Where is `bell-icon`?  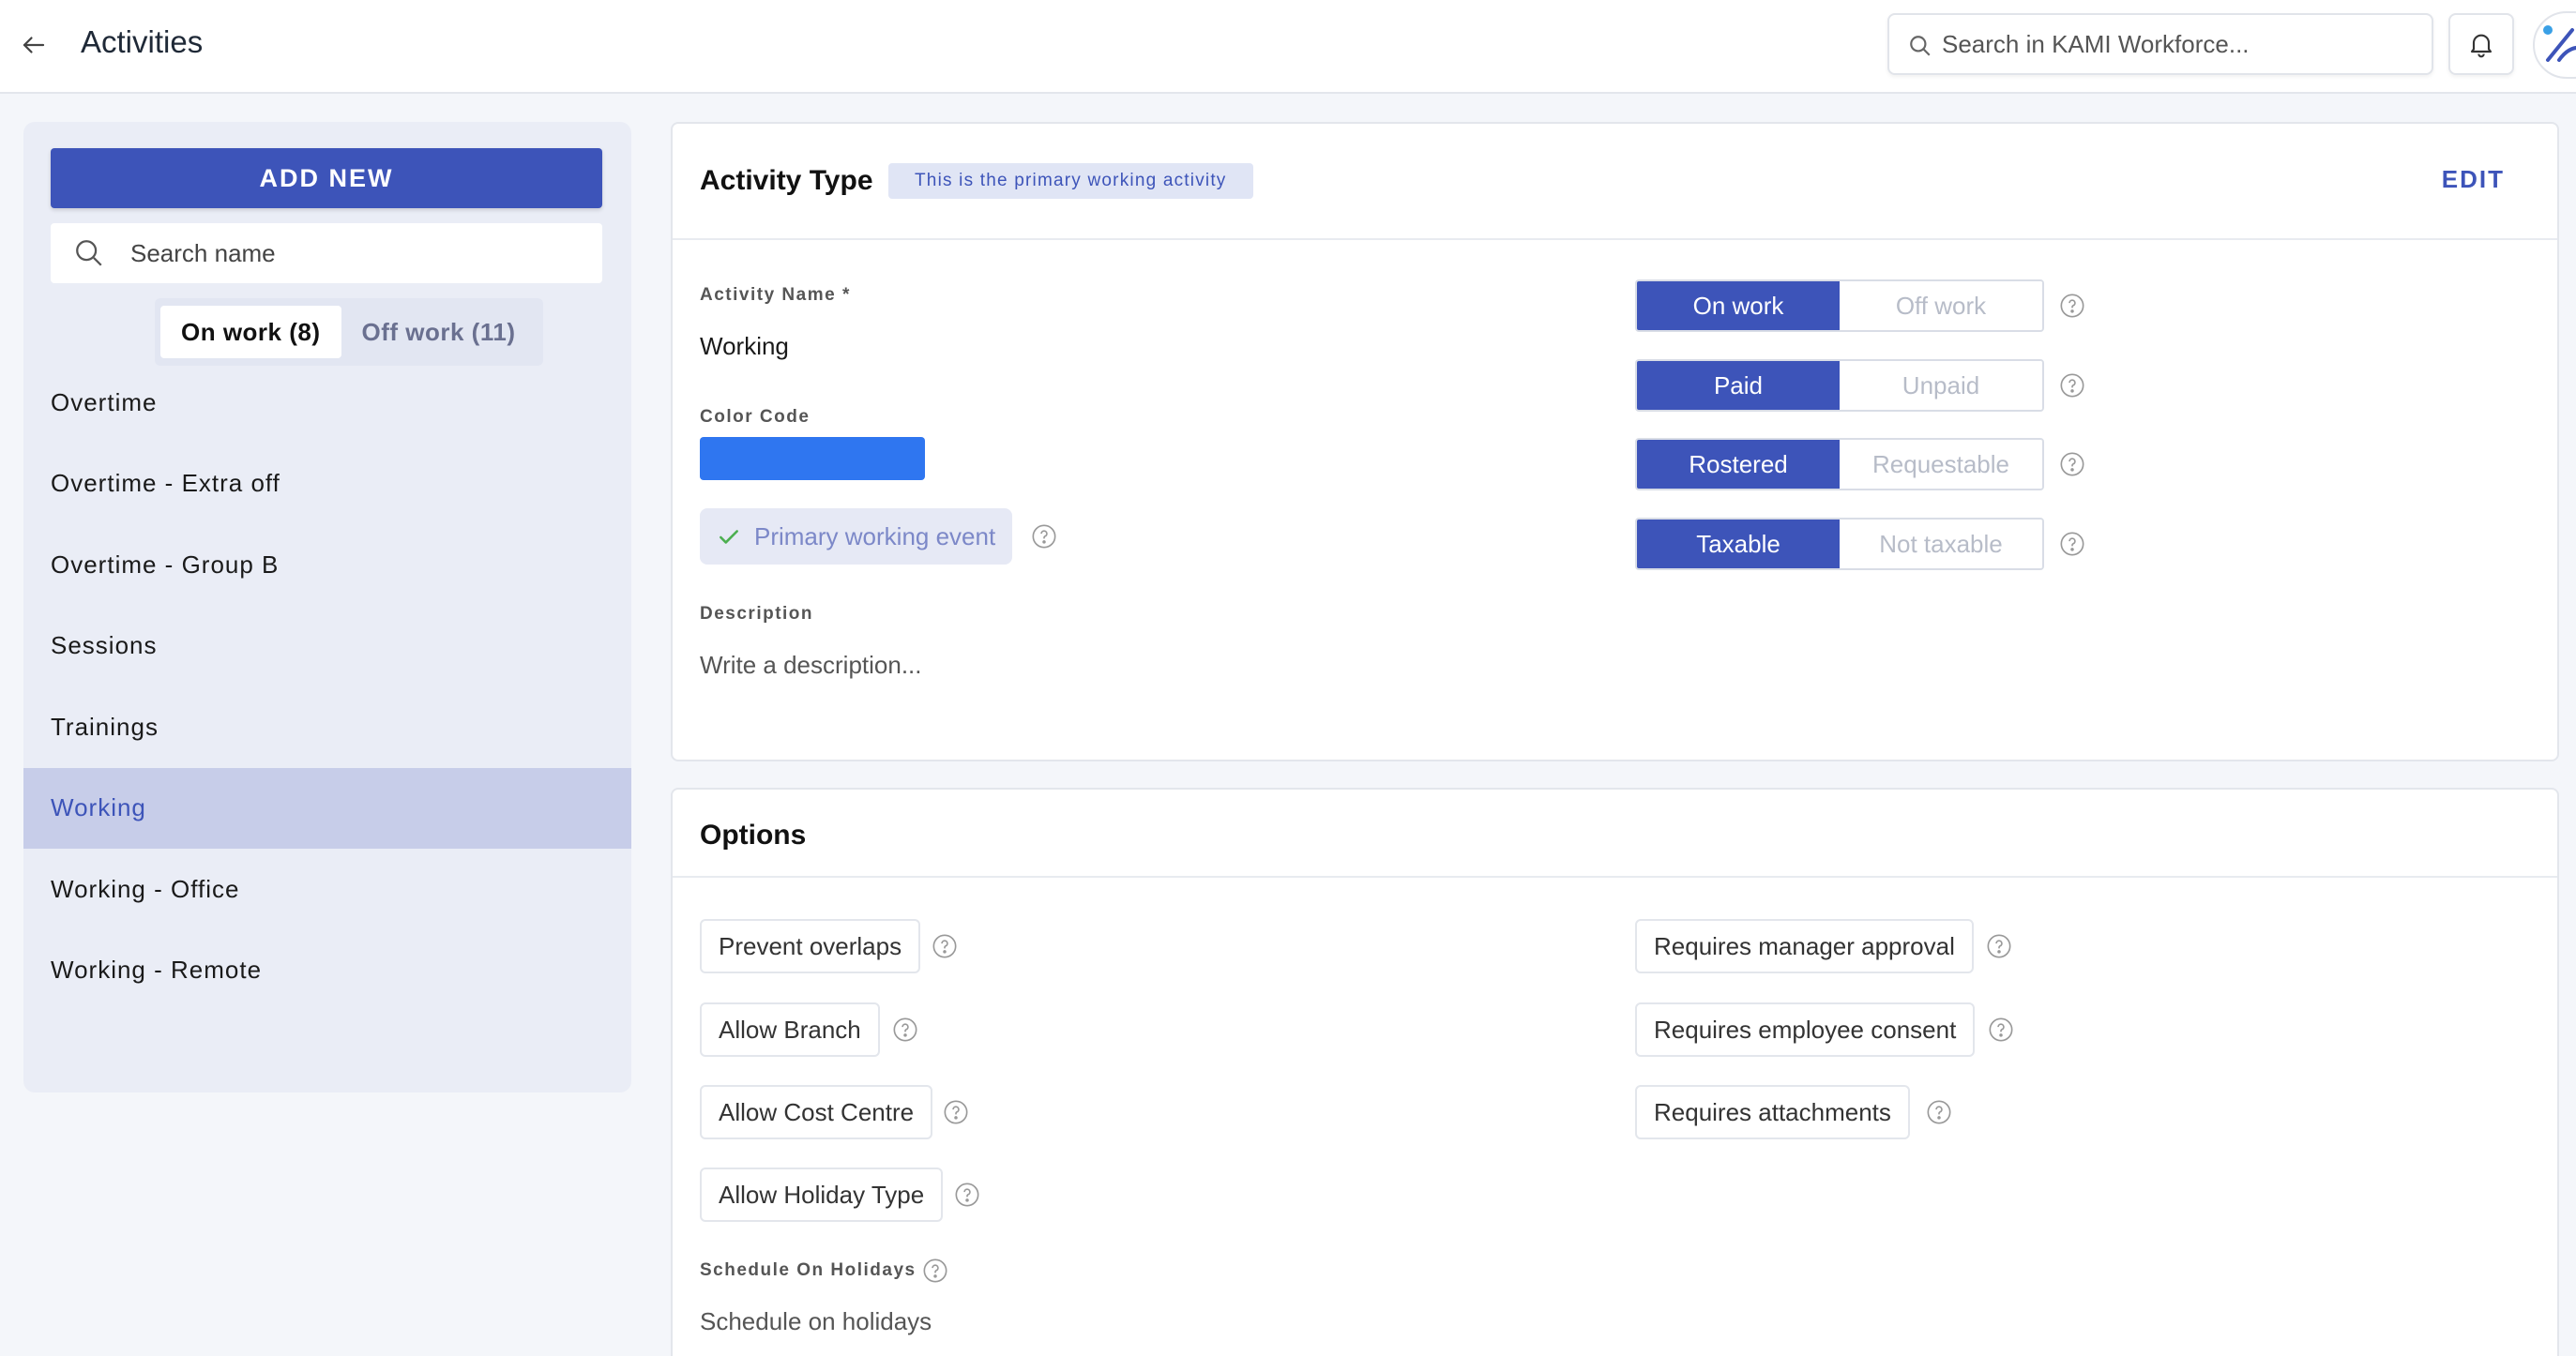
bell-icon is located at coordinates (2481, 46).